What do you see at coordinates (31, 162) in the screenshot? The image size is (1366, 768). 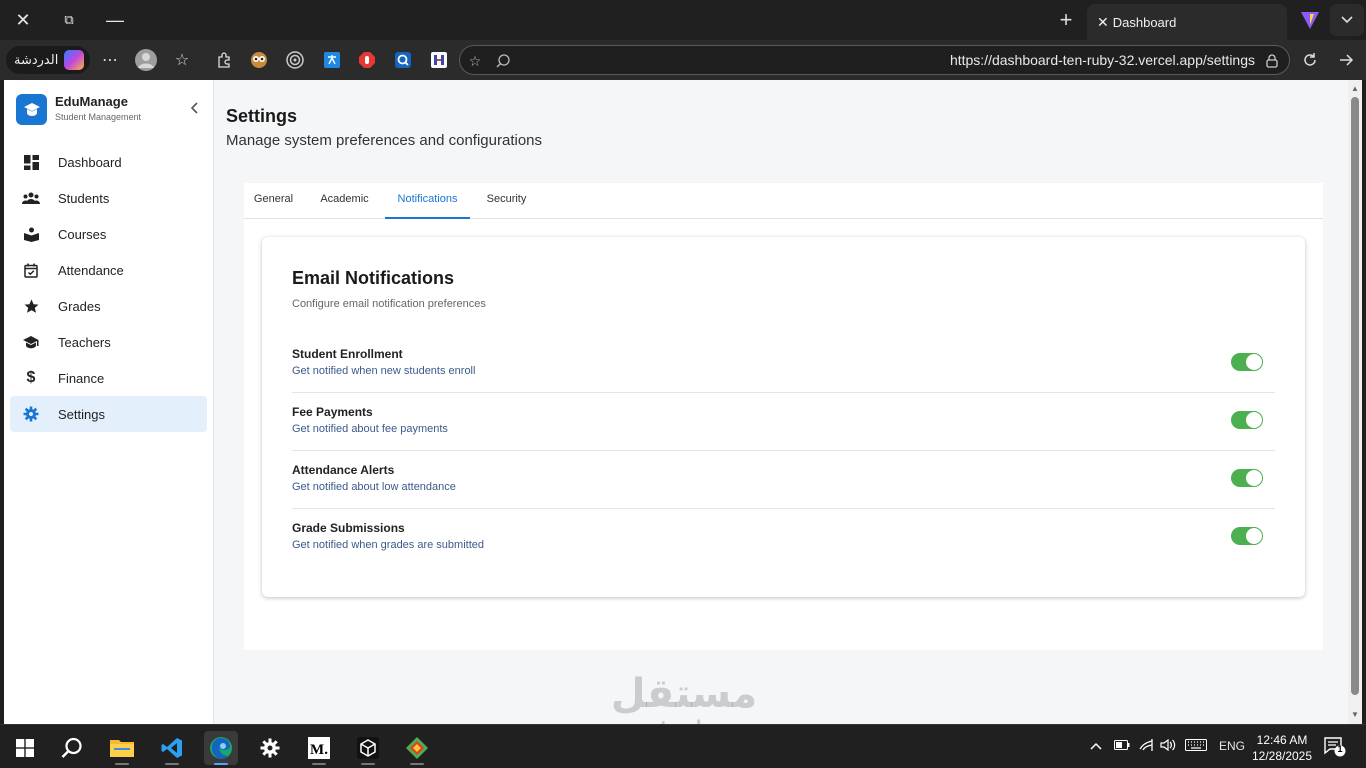 I see `dashboard-icon` at bounding box center [31, 162].